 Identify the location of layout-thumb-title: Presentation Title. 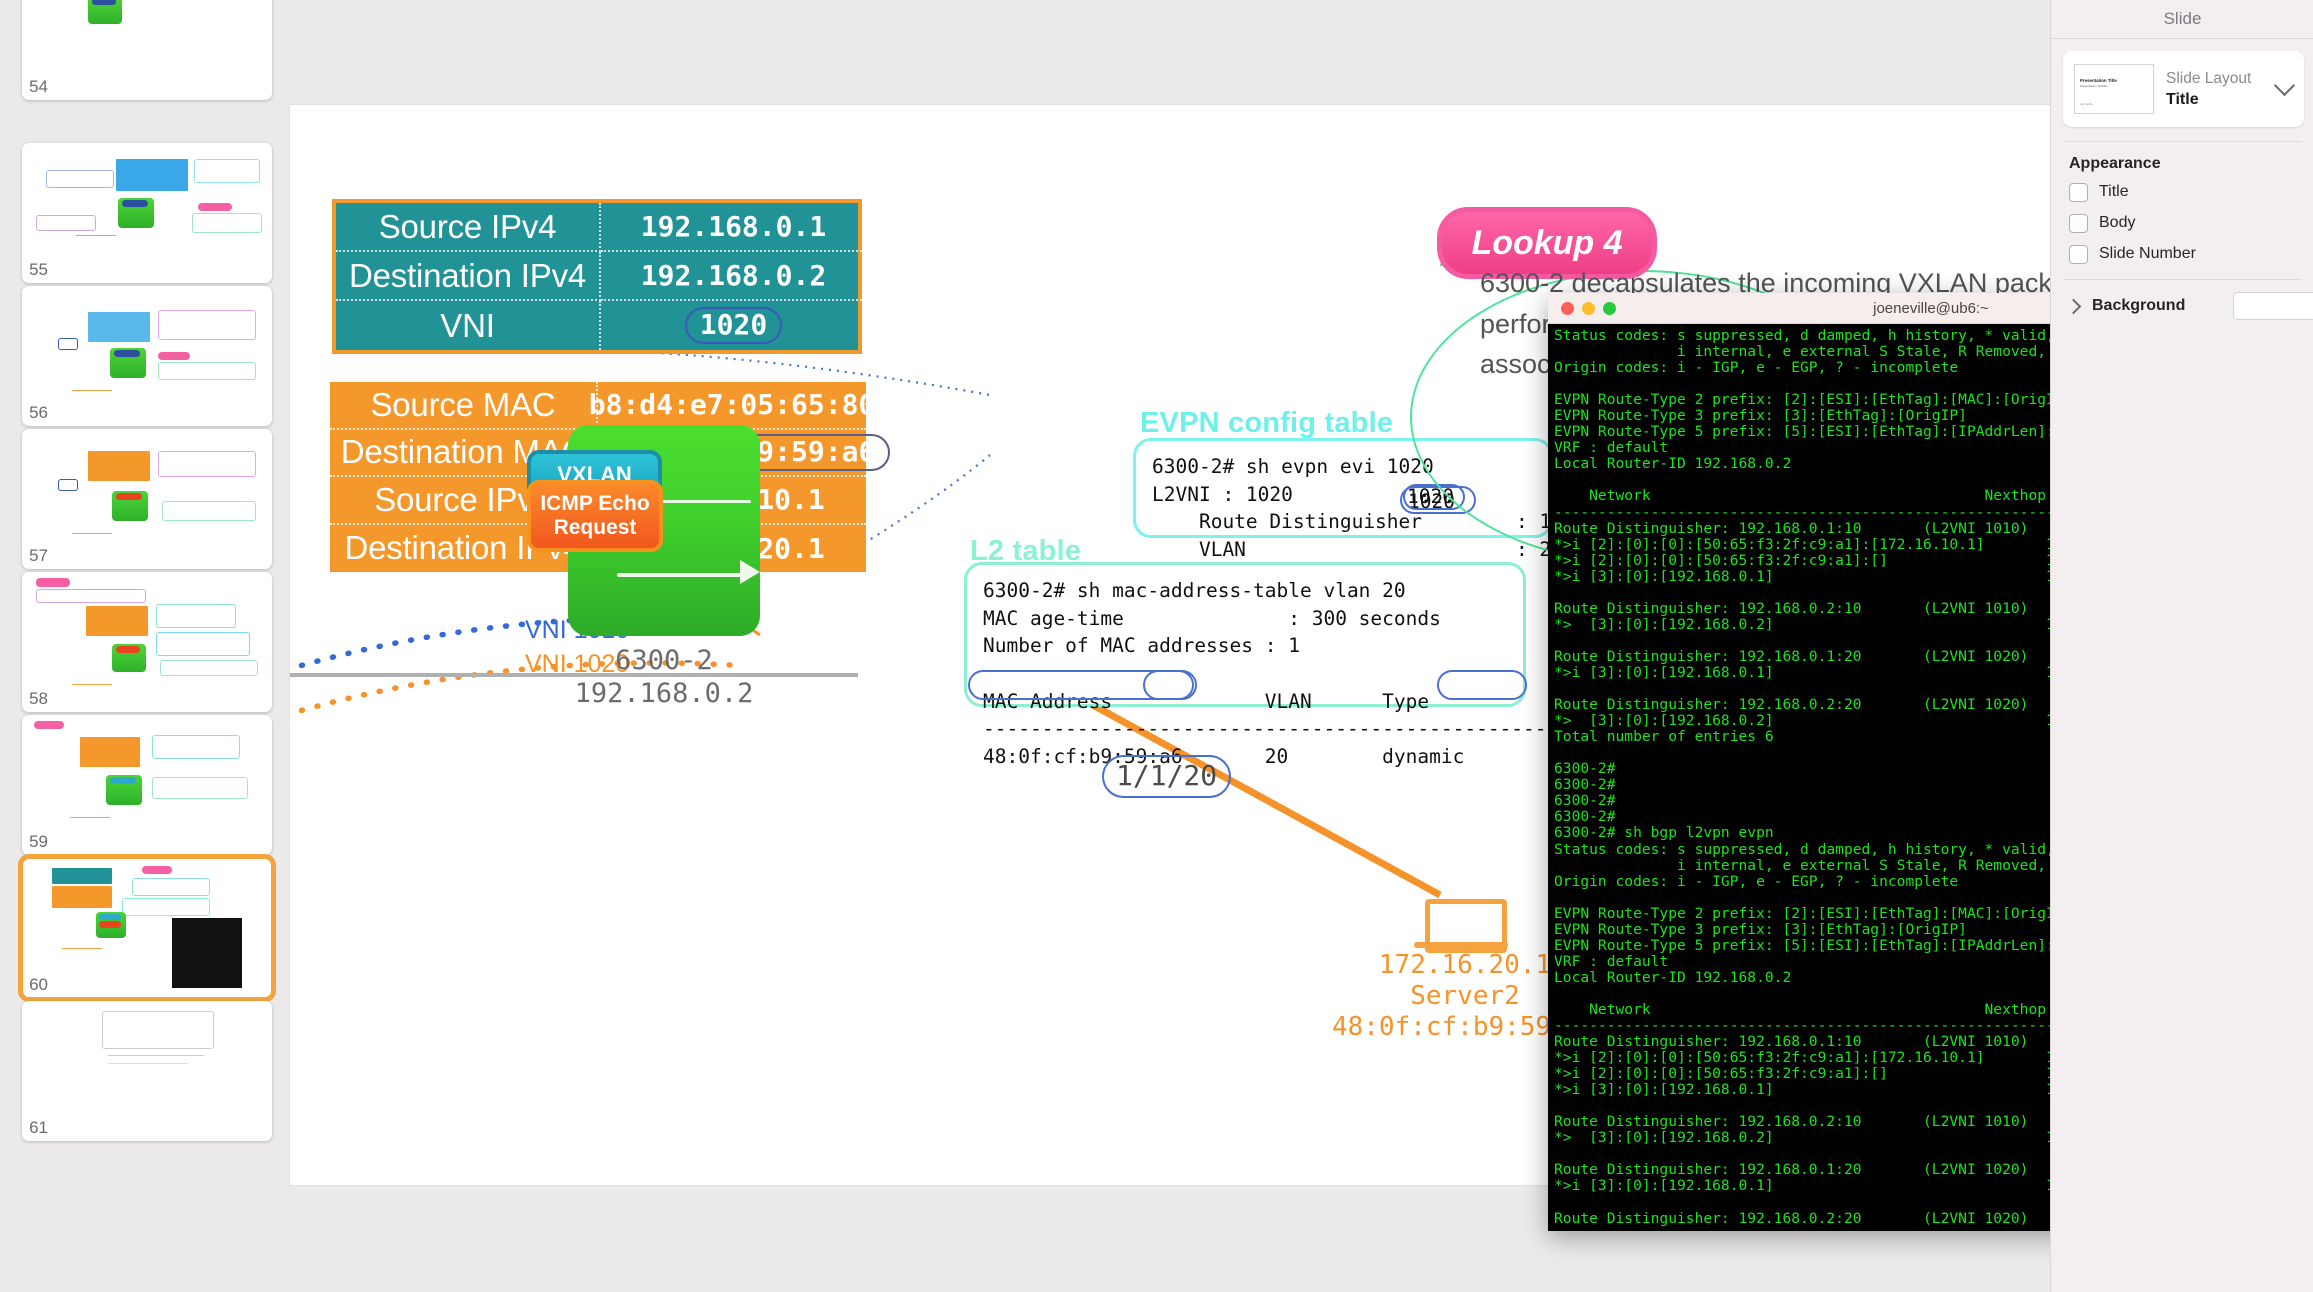
(2098, 80).